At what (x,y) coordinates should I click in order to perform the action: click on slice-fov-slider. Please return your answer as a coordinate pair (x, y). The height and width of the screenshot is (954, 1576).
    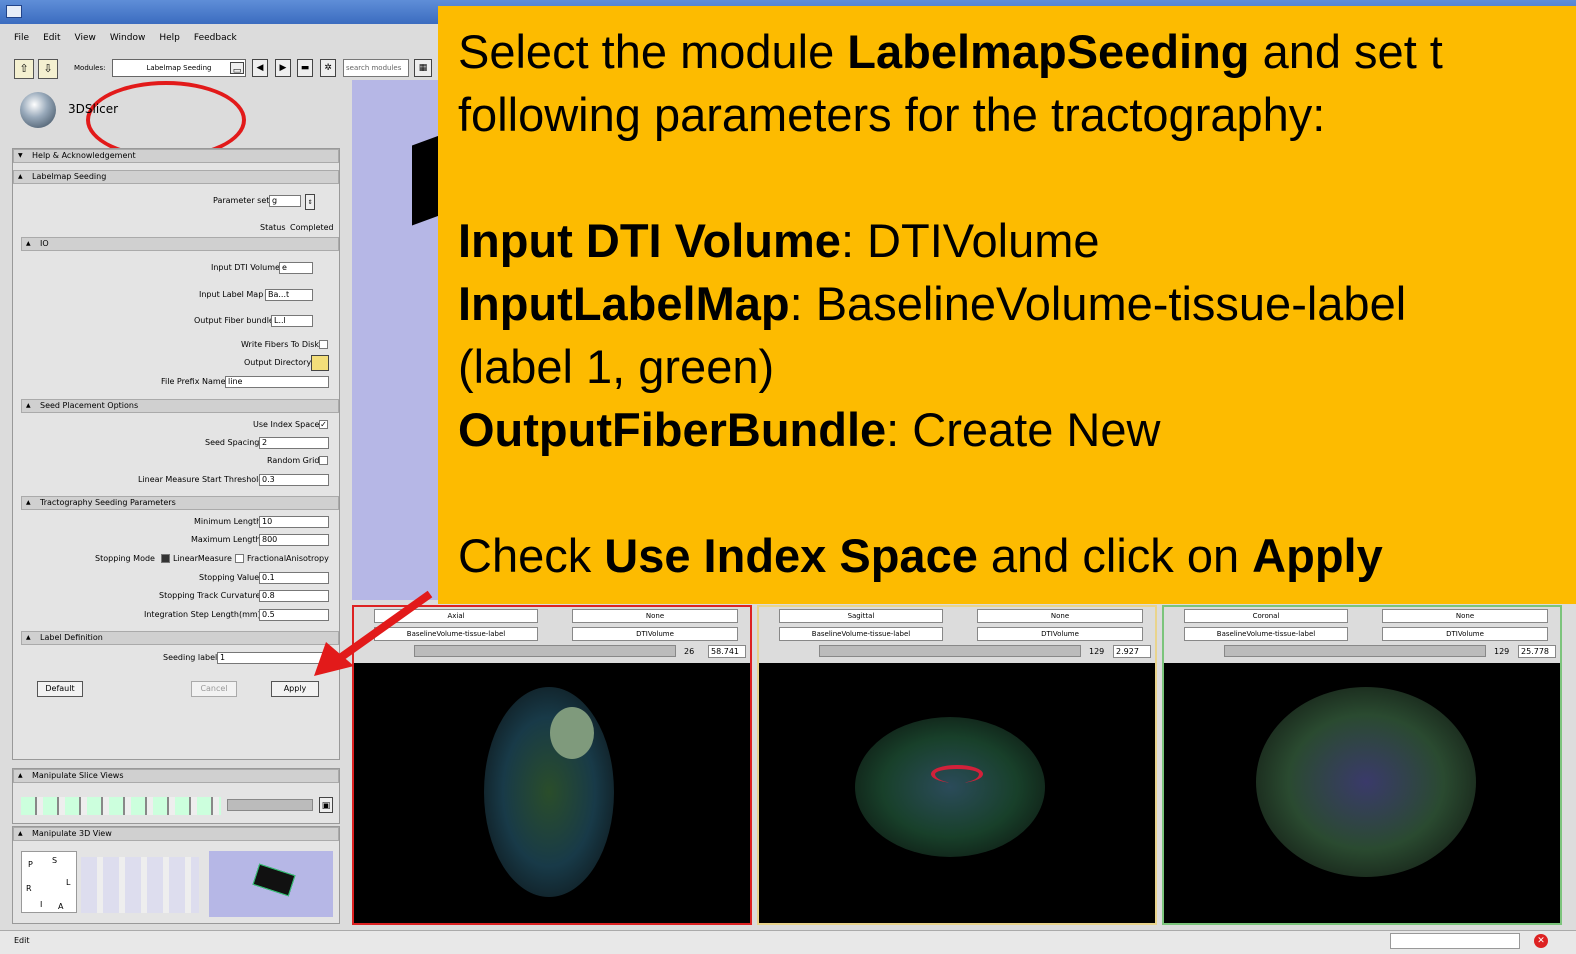
    Looking at the image, I should click on (270, 805).